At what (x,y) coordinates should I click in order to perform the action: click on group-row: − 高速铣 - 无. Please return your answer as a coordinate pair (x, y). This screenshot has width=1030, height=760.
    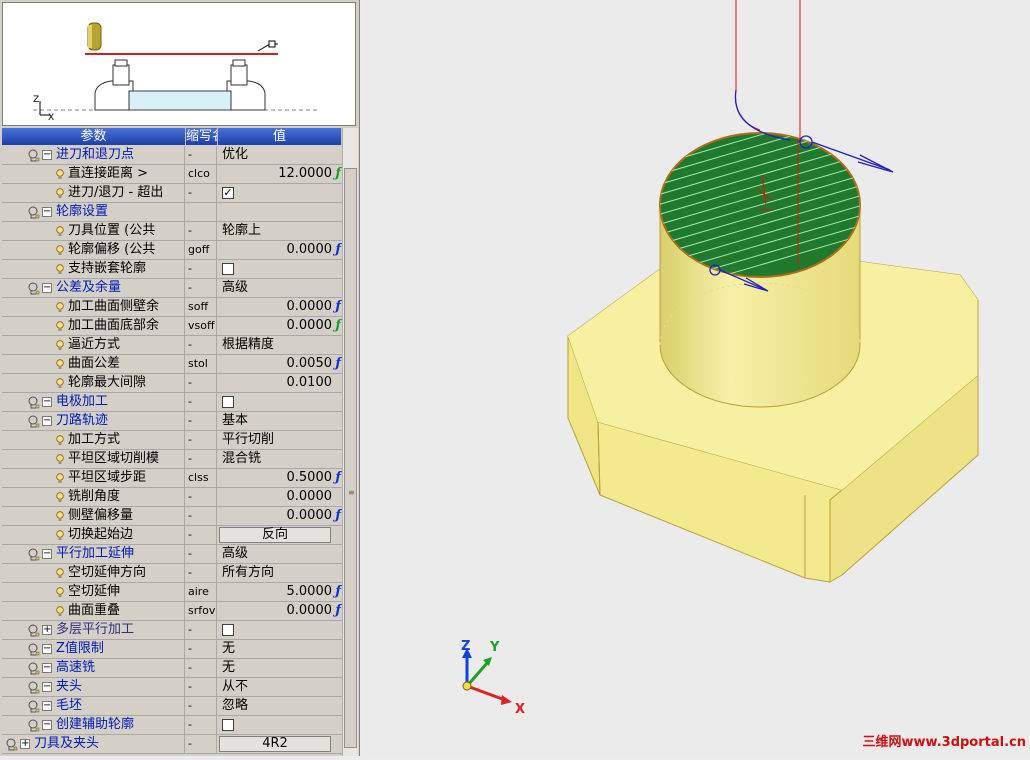
    Looking at the image, I should click on (172, 668).